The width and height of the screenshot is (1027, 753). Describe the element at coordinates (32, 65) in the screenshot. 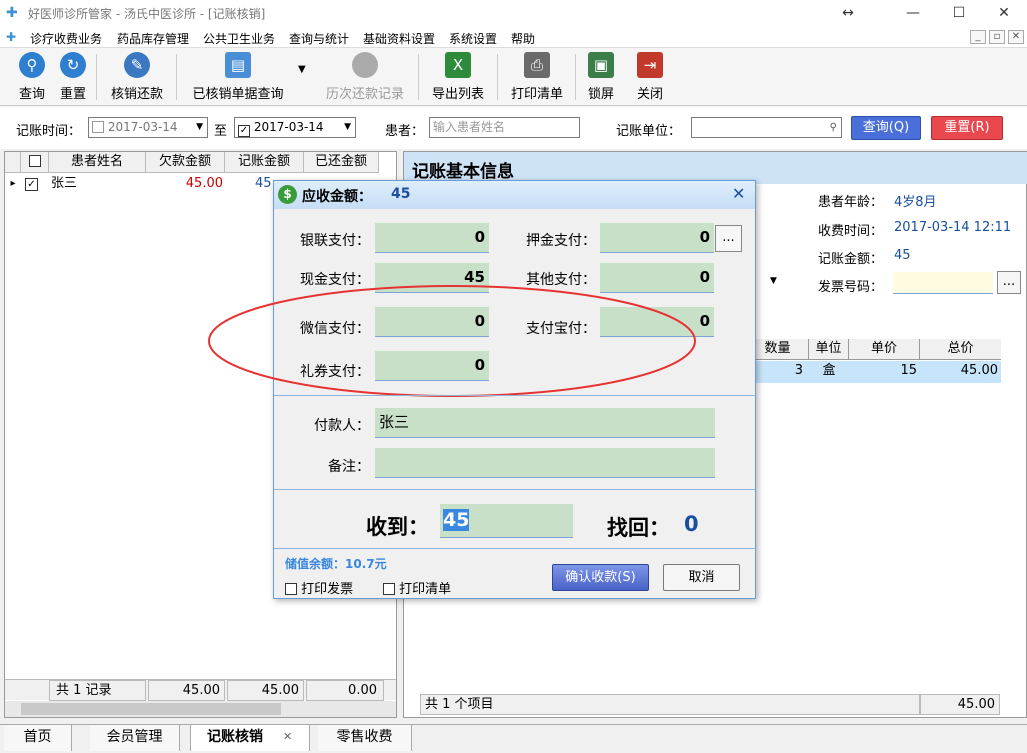

I see `search-icon: ⚲` at that location.